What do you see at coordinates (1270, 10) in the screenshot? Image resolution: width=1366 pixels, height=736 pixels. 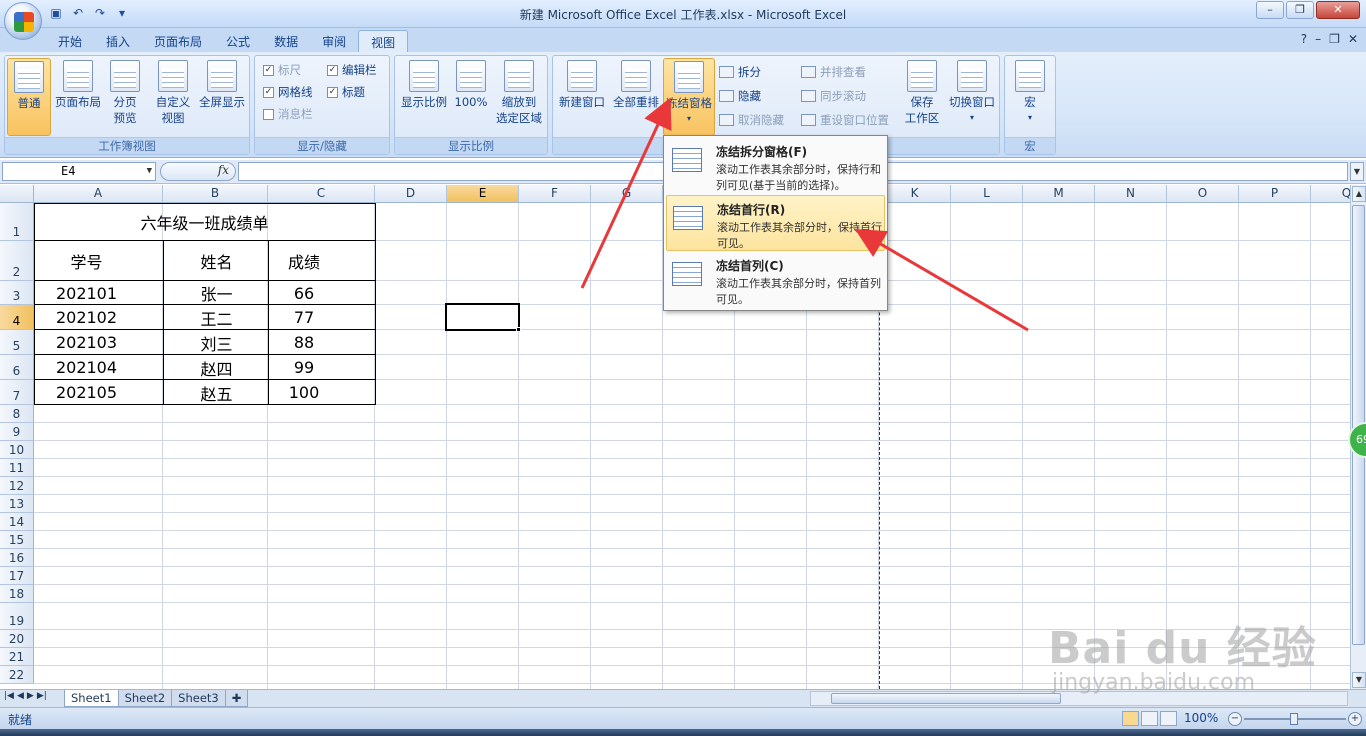 I see `minimize-button: –` at bounding box center [1270, 10].